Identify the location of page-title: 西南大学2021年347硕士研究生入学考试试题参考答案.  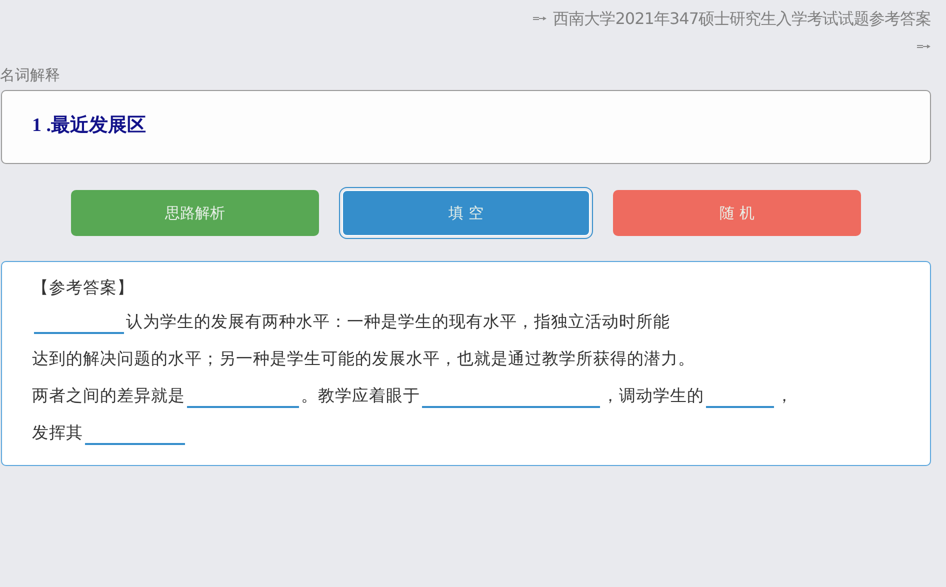
(742, 19).